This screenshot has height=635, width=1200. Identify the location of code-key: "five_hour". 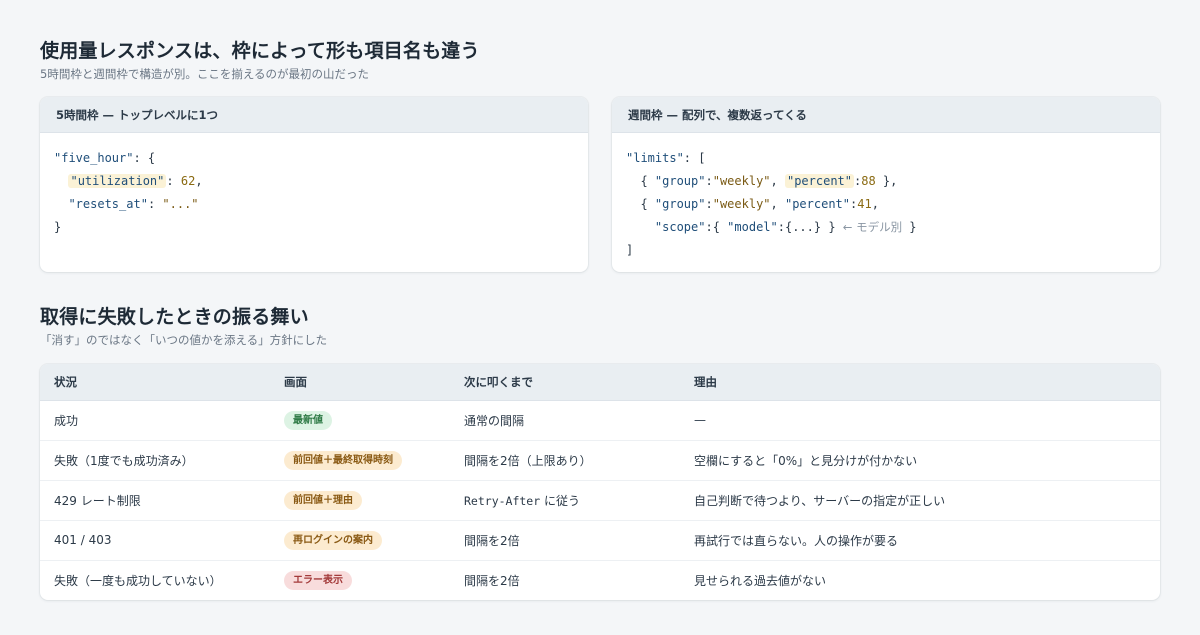
(94, 158).